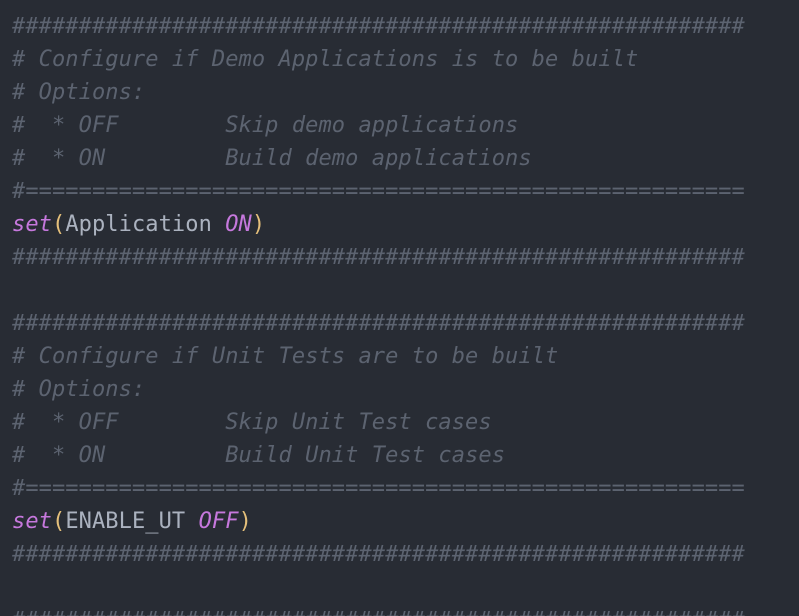  I want to click on set-application-statement: set(Application ON), so click(138, 224).